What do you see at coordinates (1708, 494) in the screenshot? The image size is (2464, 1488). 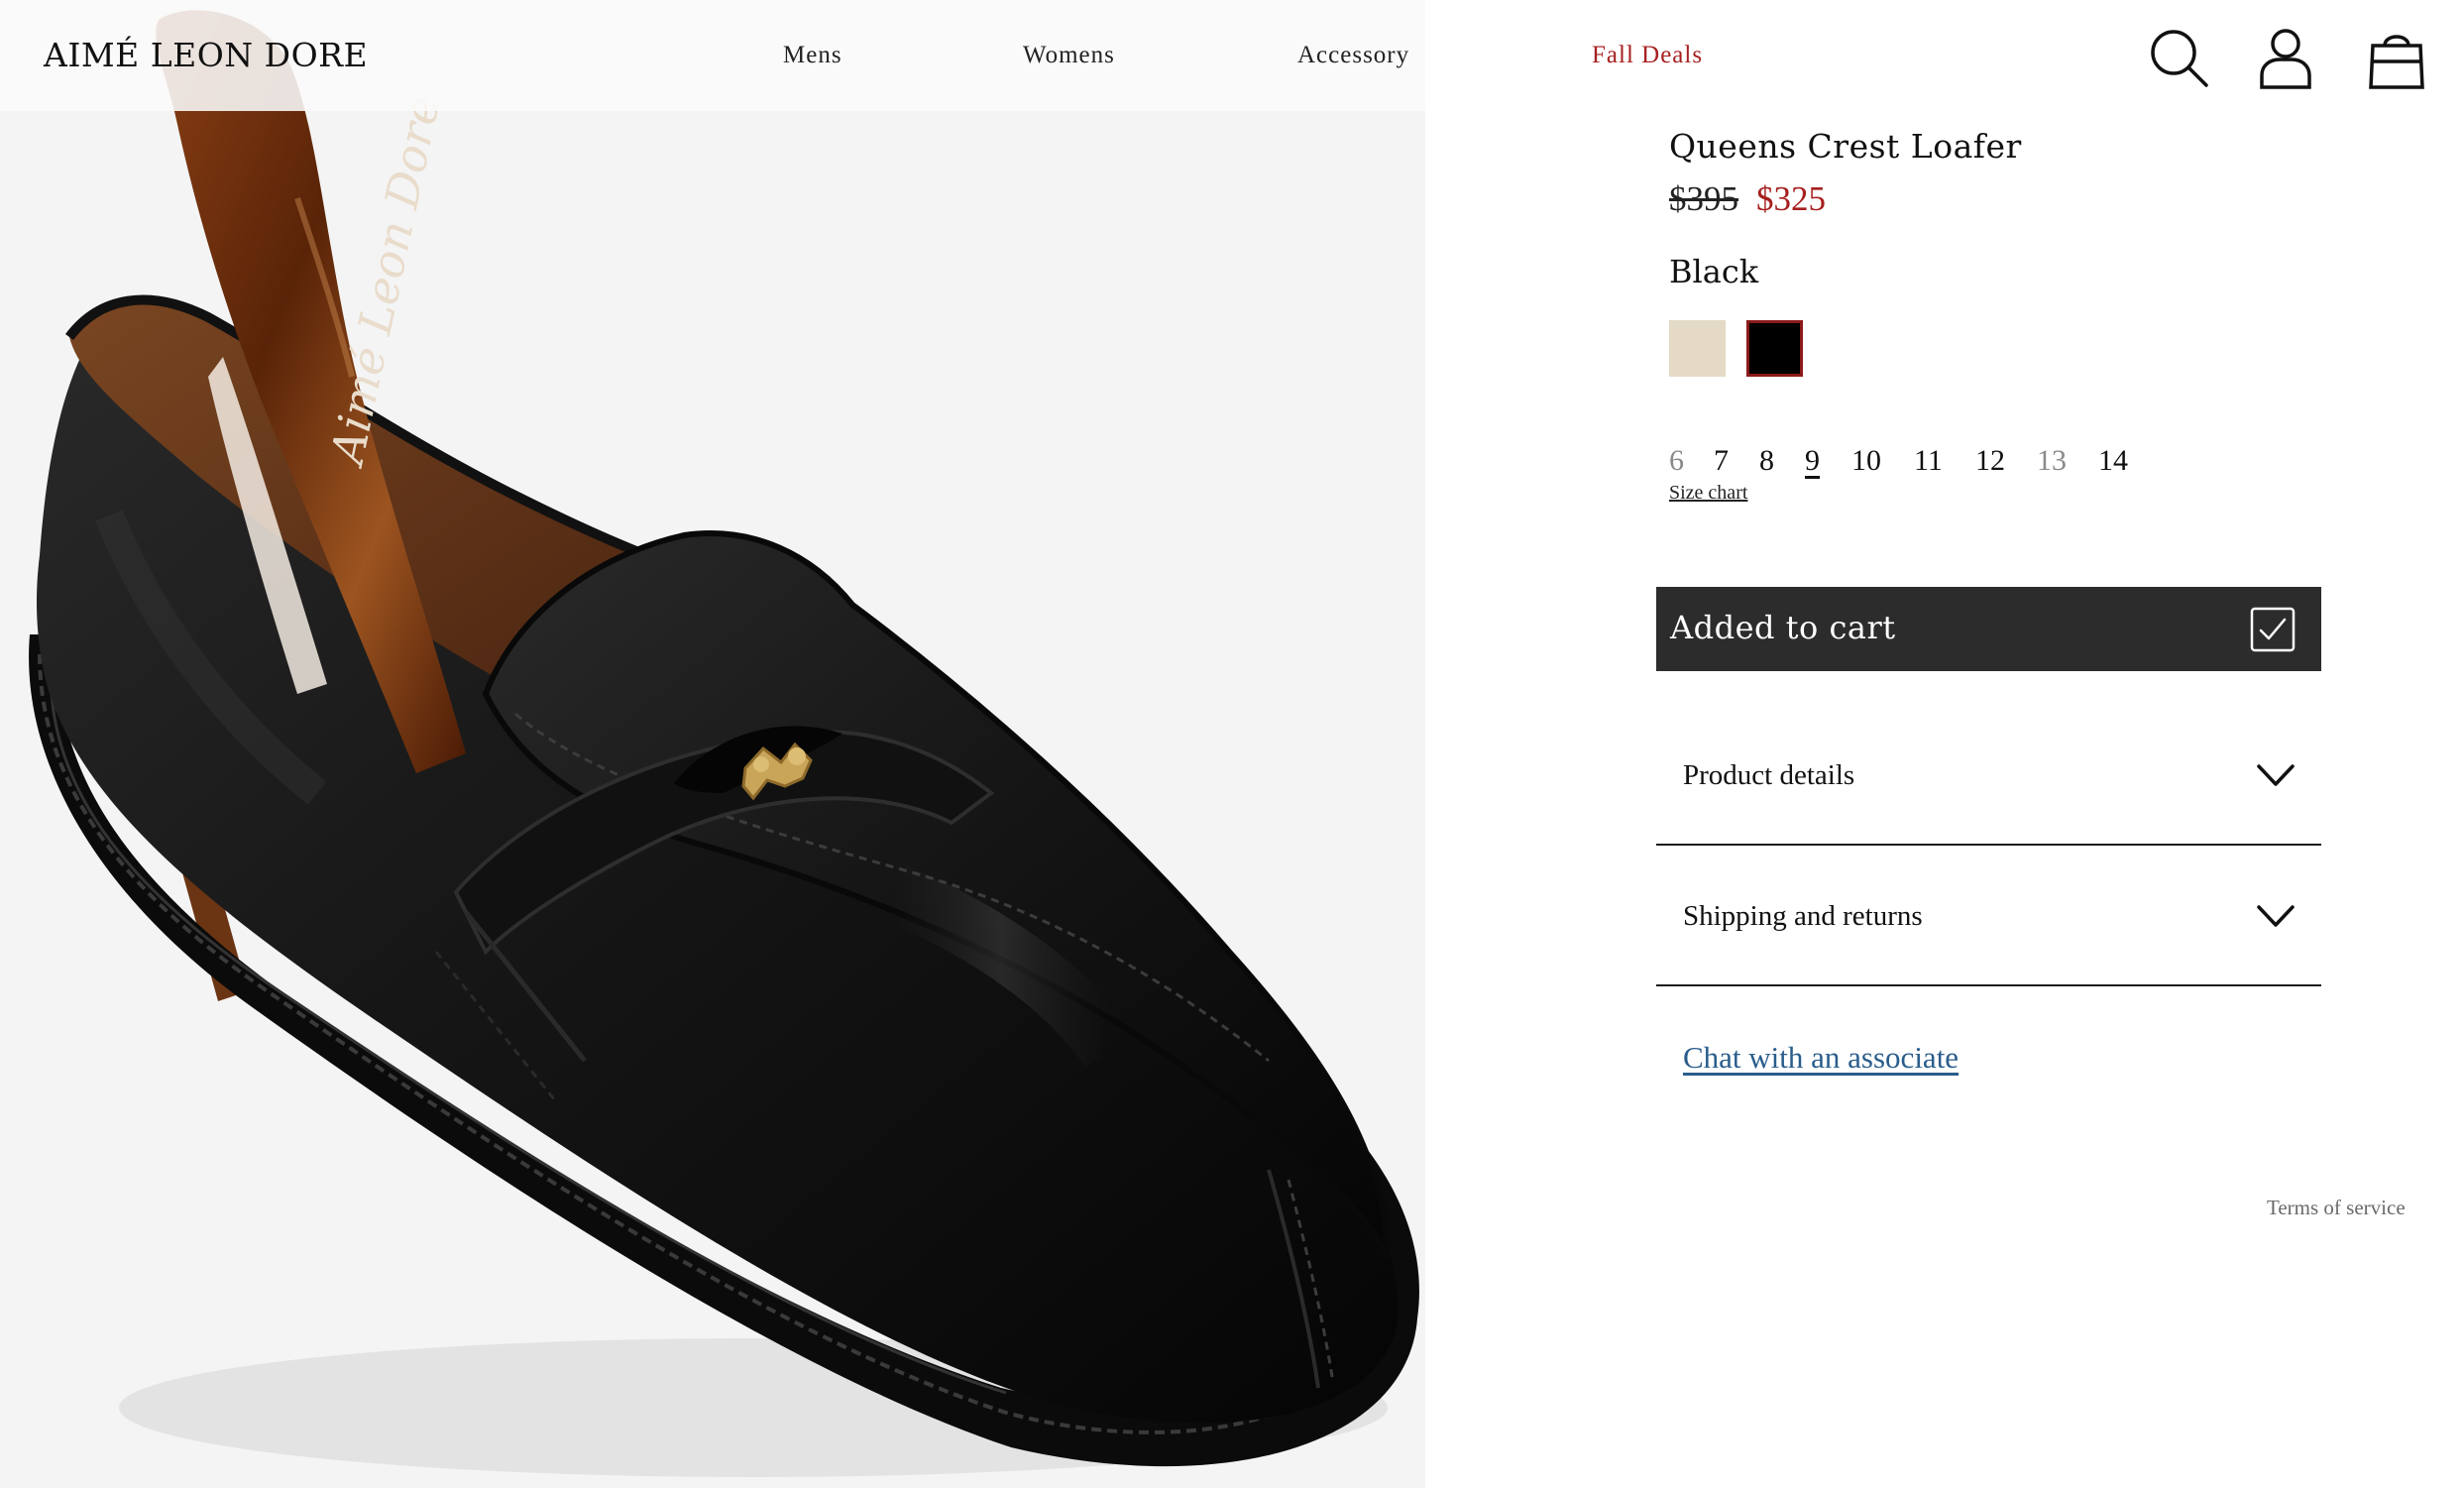 I see `size-chart-link: Size chart` at bounding box center [1708, 494].